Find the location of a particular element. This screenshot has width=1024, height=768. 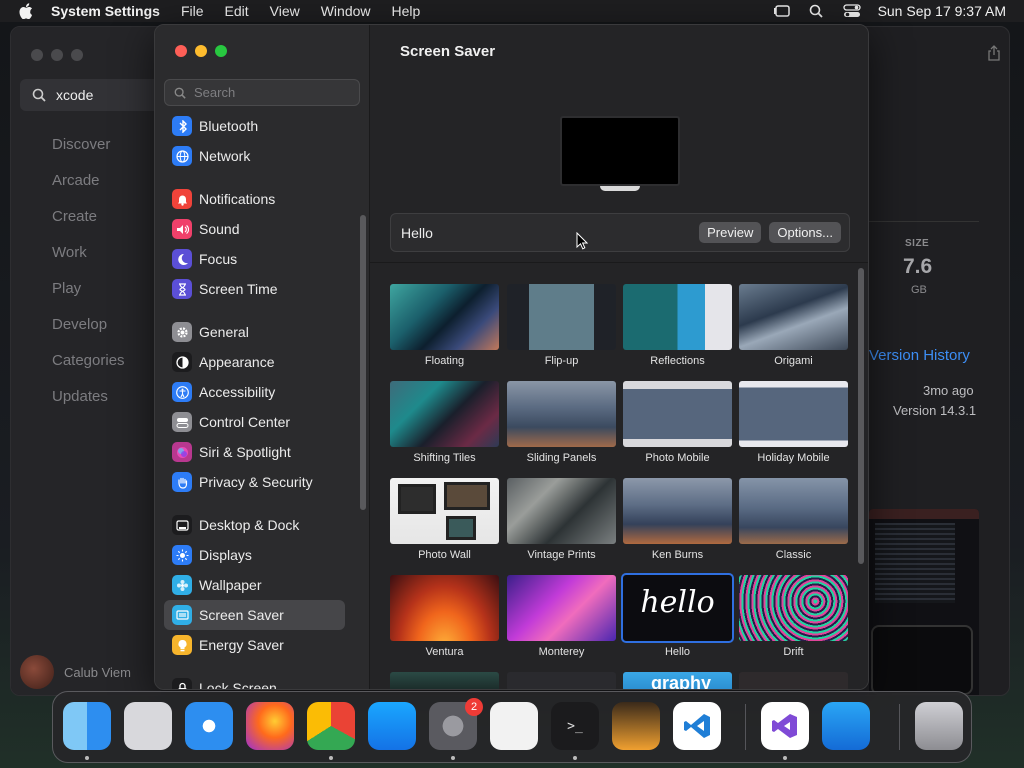

spotlight-search-icon is located at coordinates (817, 11).